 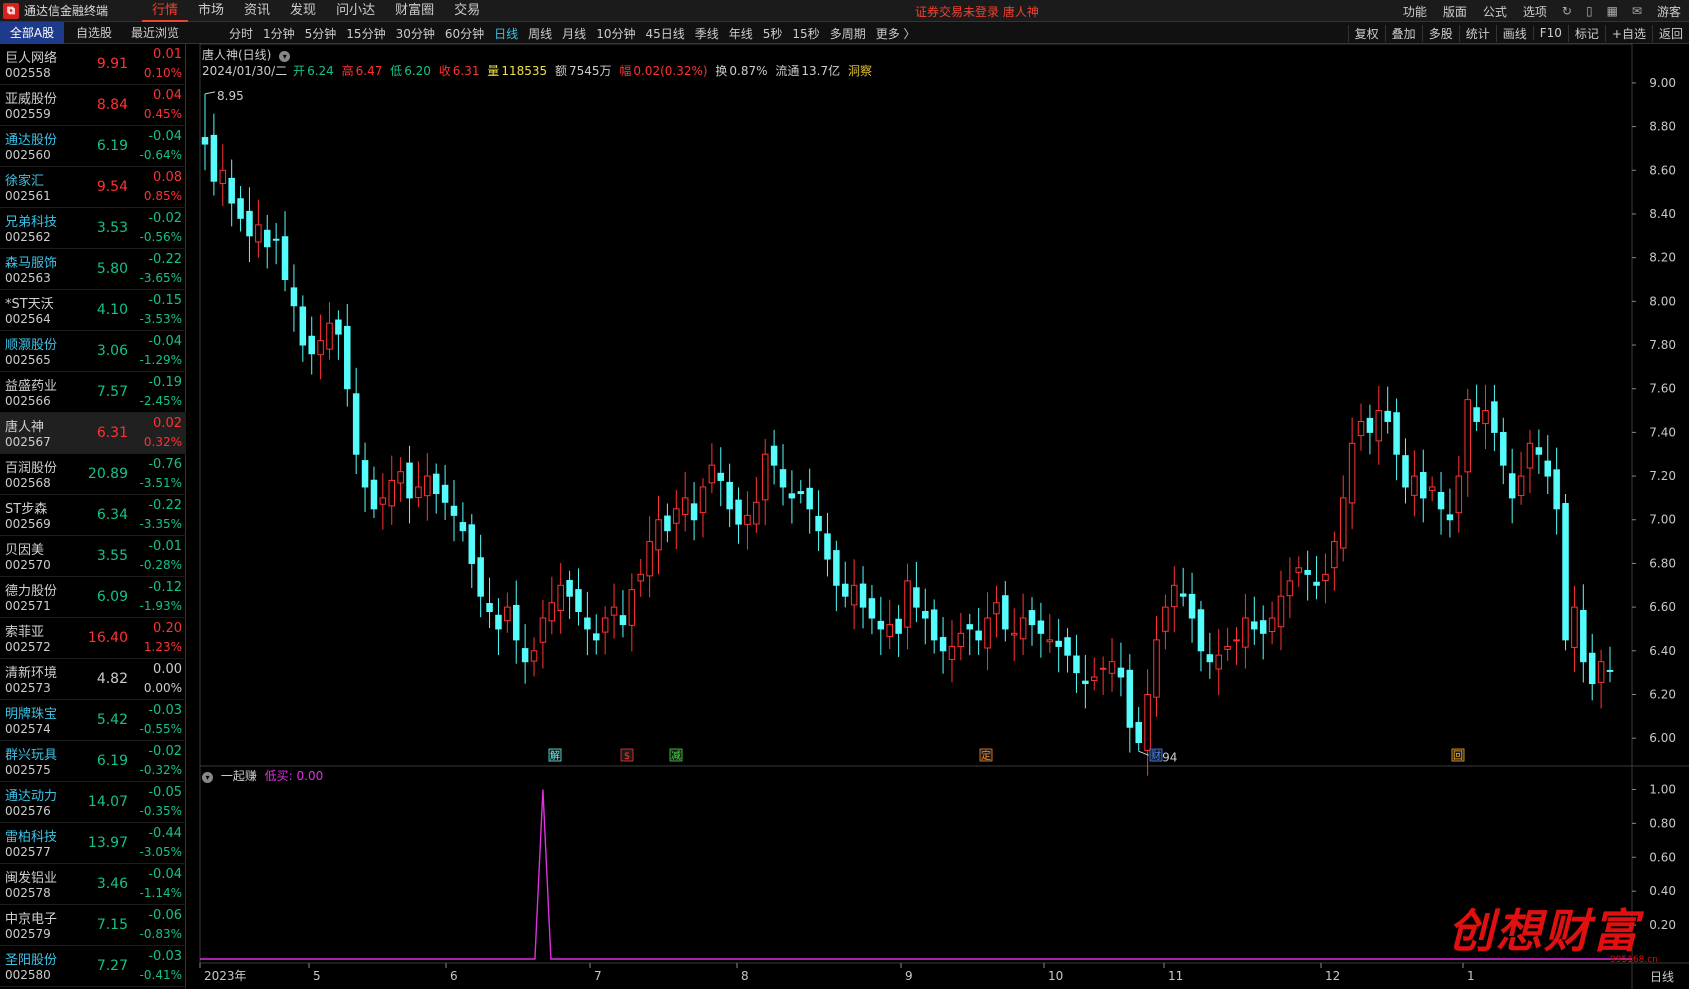 What do you see at coordinates (1332, 976) in the screenshot?
I see `time-tick-label: 12` at bounding box center [1332, 976].